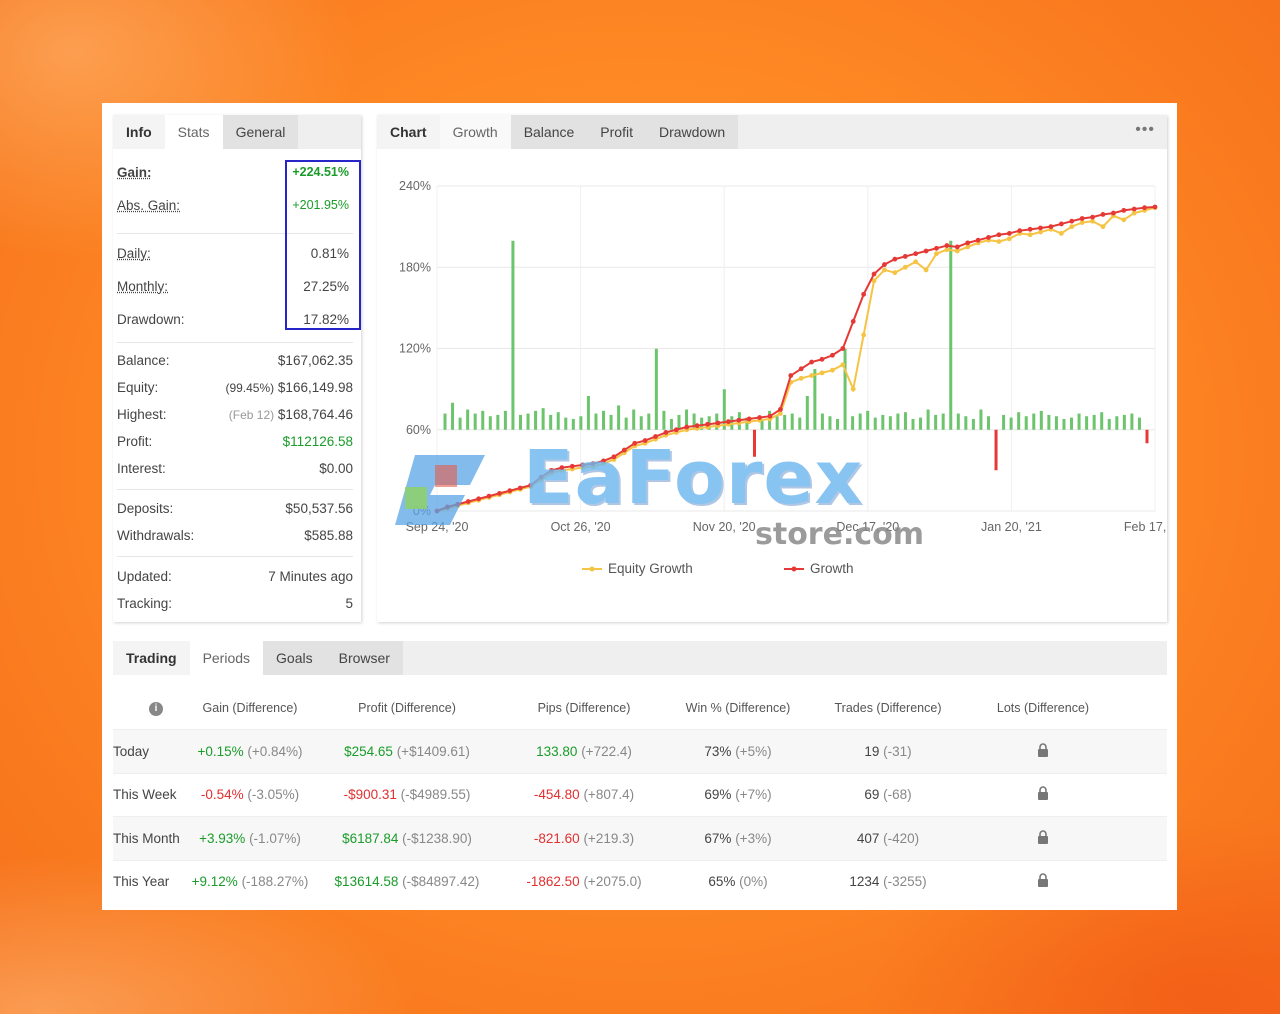 Image resolution: width=1280 pixels, height=1014 pixels. I want to click on tab-chart: Chart, so click(408, 132).